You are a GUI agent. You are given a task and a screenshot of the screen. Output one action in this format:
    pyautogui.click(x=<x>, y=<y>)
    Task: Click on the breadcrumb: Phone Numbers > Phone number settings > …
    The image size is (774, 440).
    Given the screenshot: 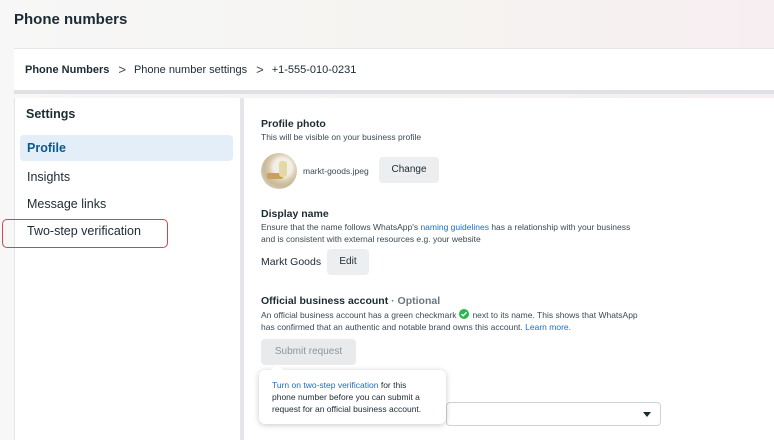 What is the action you would take?
    pyautogui.click(x=394, y=71)
    